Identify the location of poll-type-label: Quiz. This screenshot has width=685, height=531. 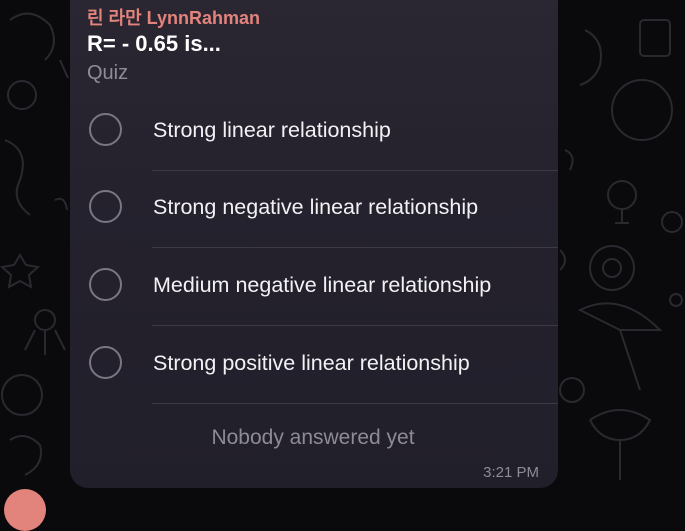
(108, 73).